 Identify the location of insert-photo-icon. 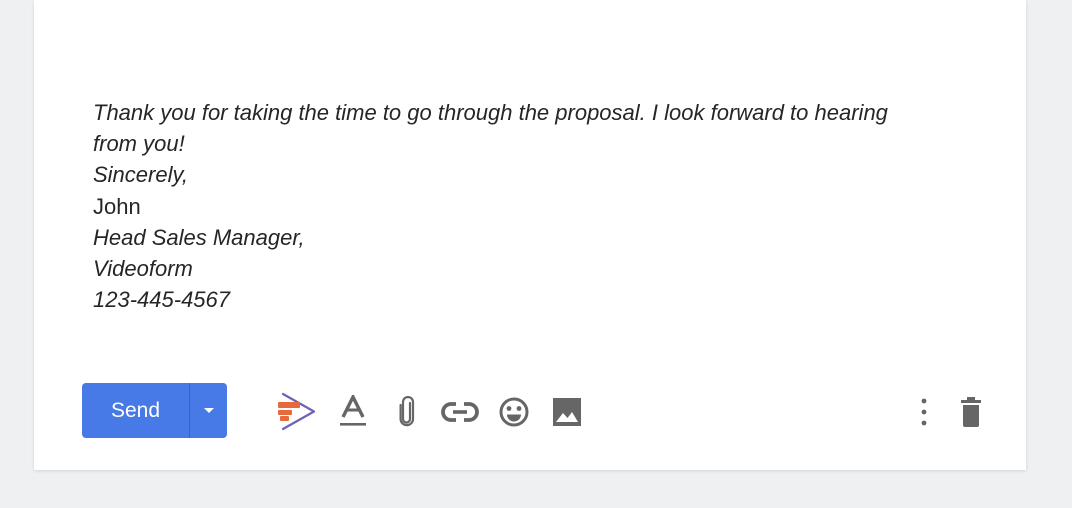
(567, 412).